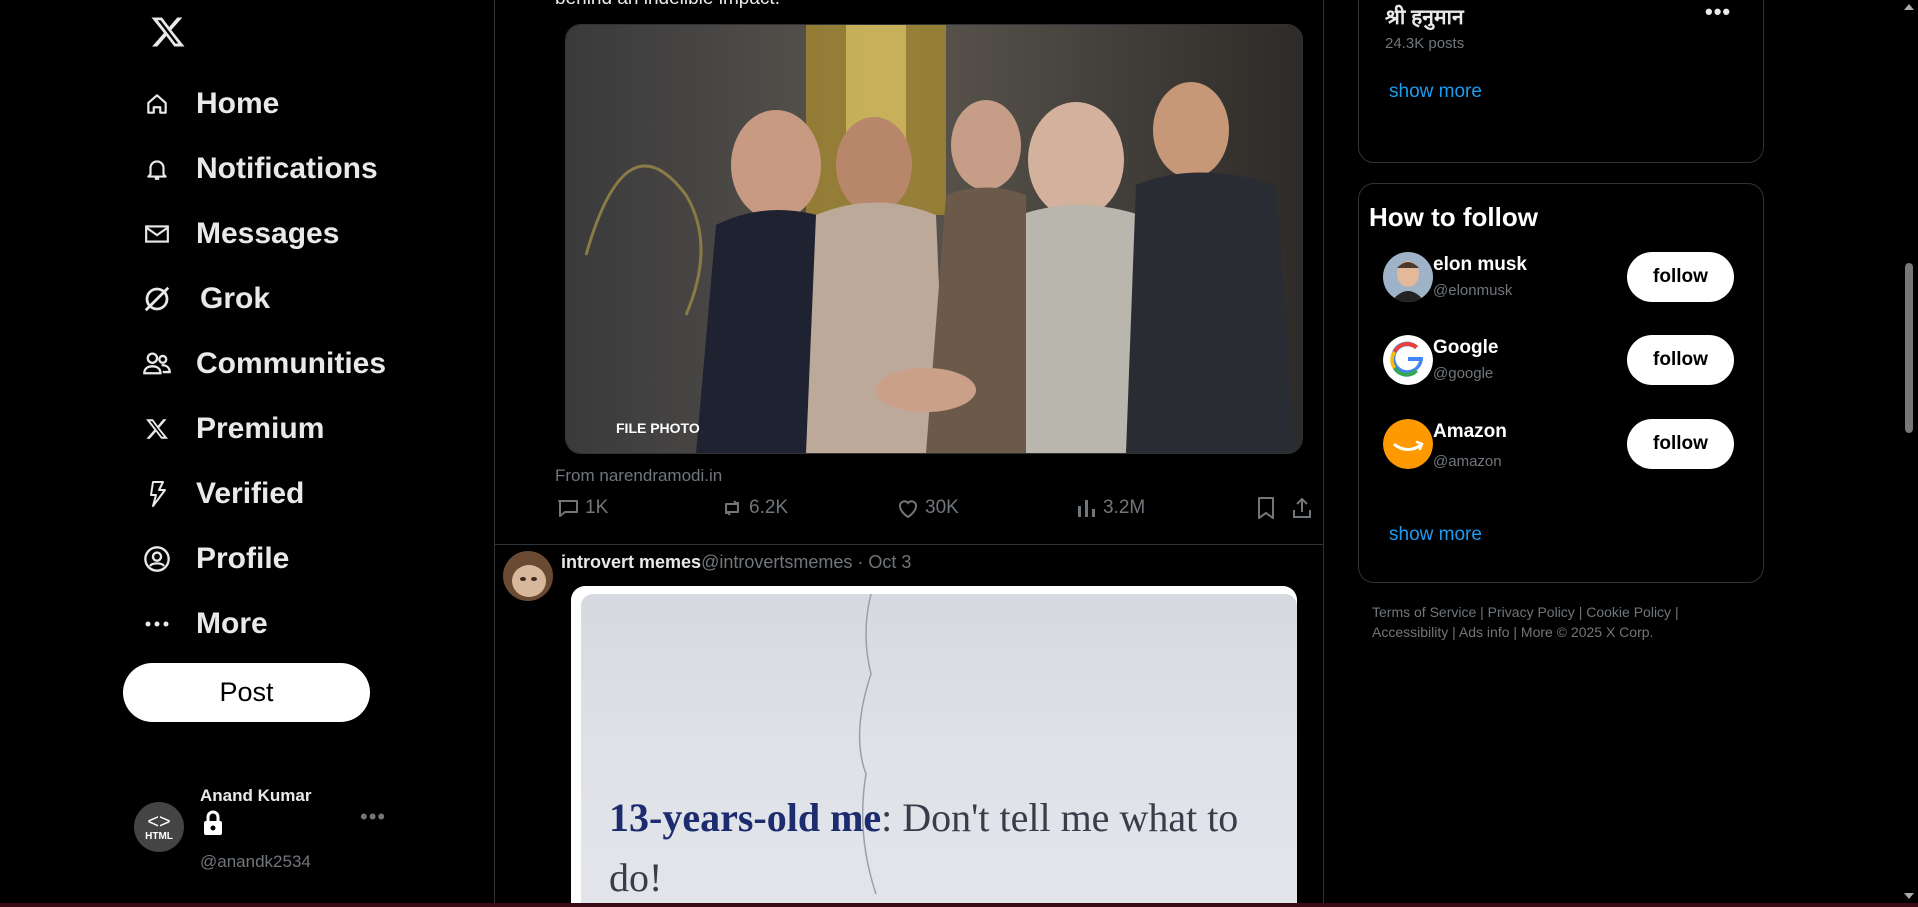  I want to click on copyright: © 2025 X Corp., so click(1605, 632).